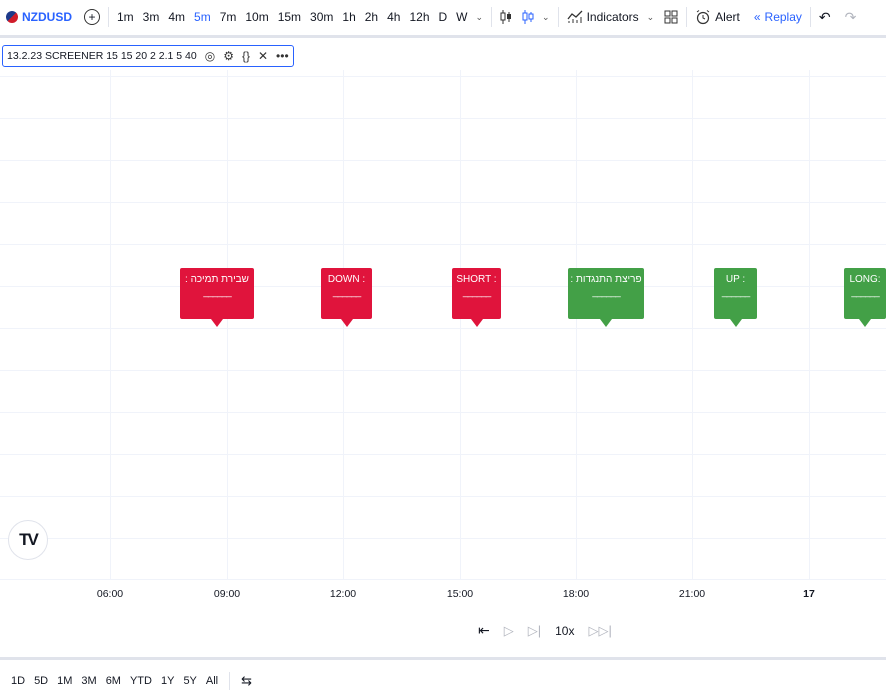 This screenshot has height=698, width=886. I want to click on indicator-params: 15 15 20 2 2.1 5 40, so click(151, 56).